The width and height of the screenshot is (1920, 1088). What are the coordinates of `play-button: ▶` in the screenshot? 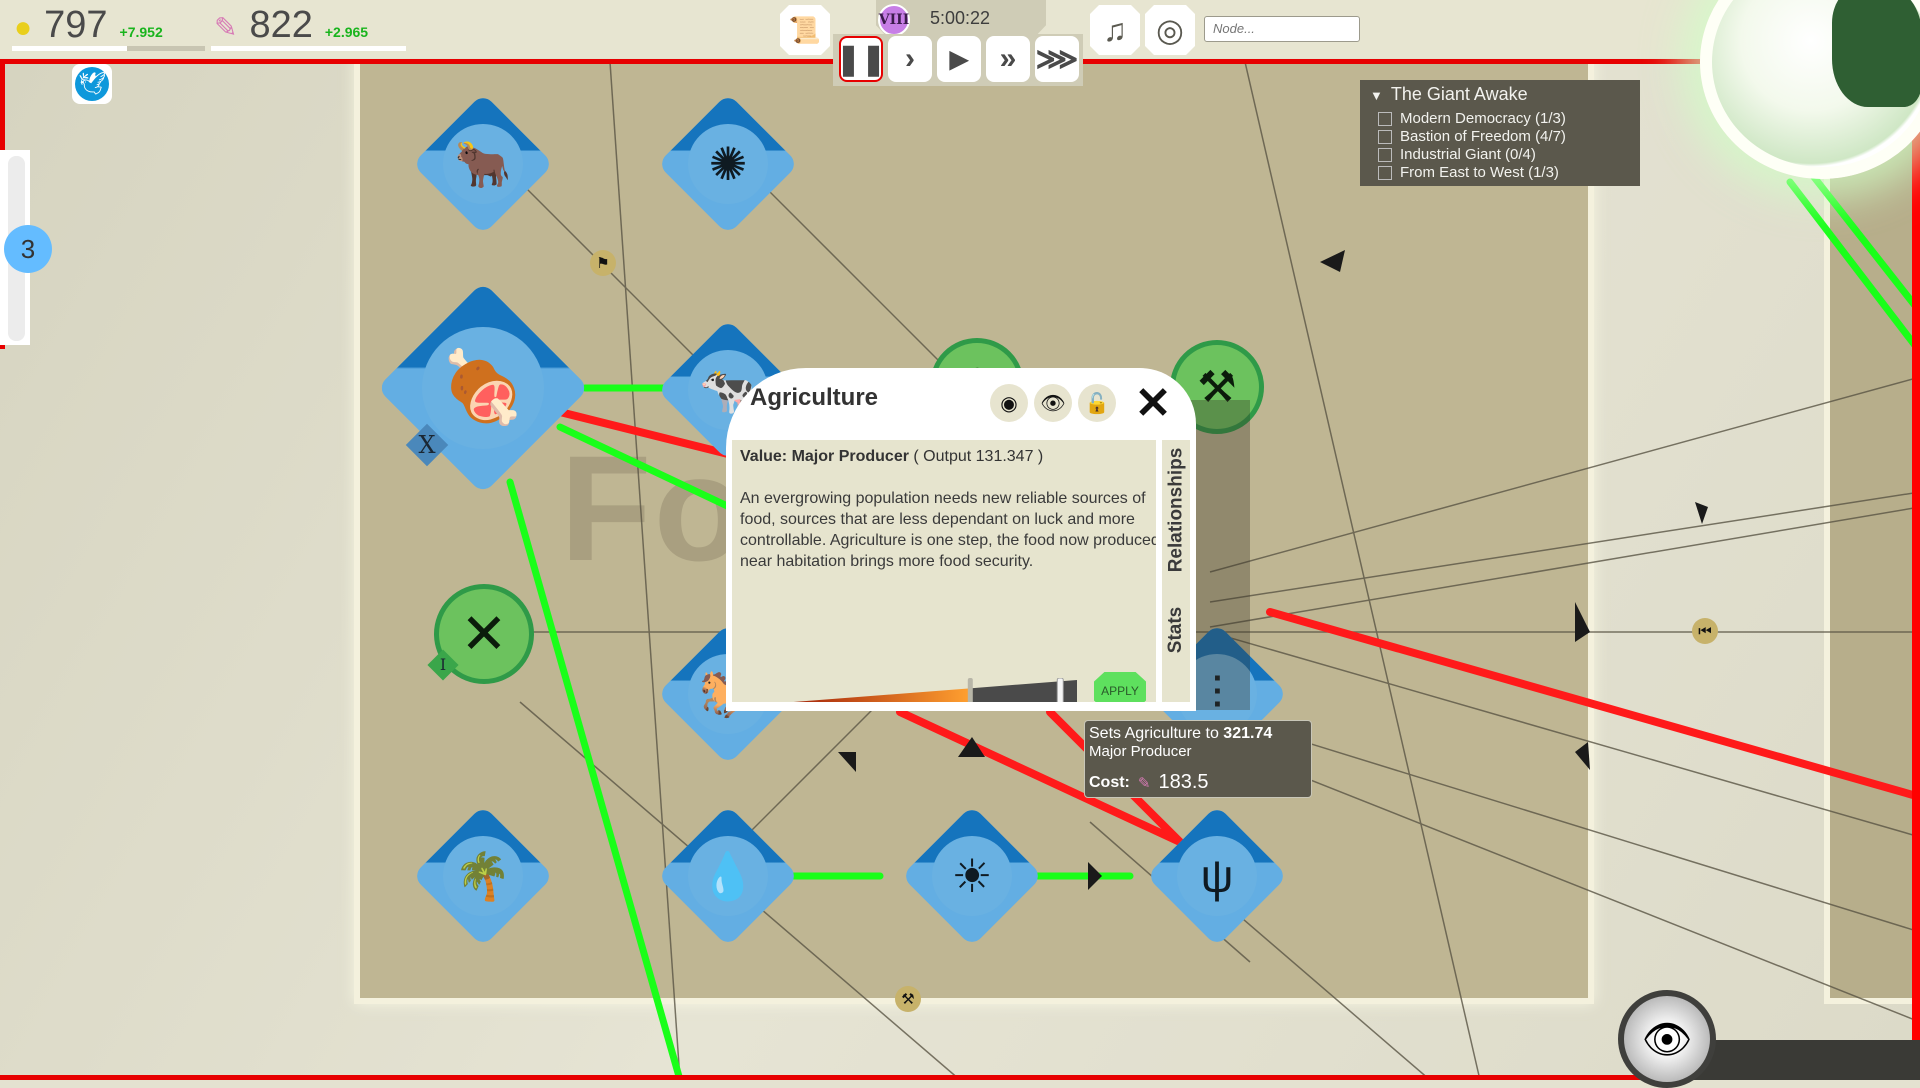 It's located at (959, 59).